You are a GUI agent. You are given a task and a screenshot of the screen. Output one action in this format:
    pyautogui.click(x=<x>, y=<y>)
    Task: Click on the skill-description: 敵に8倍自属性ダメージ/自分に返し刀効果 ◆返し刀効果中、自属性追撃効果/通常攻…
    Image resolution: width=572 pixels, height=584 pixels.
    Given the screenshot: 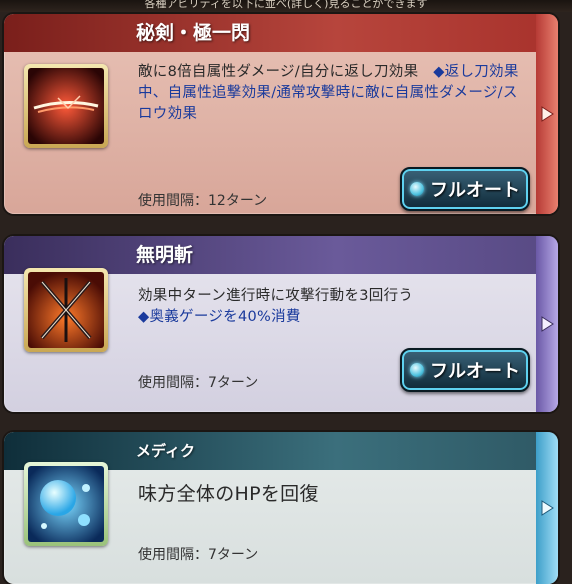 What is the action you would take?
    pyautogui.click(x=333, y=93)
    